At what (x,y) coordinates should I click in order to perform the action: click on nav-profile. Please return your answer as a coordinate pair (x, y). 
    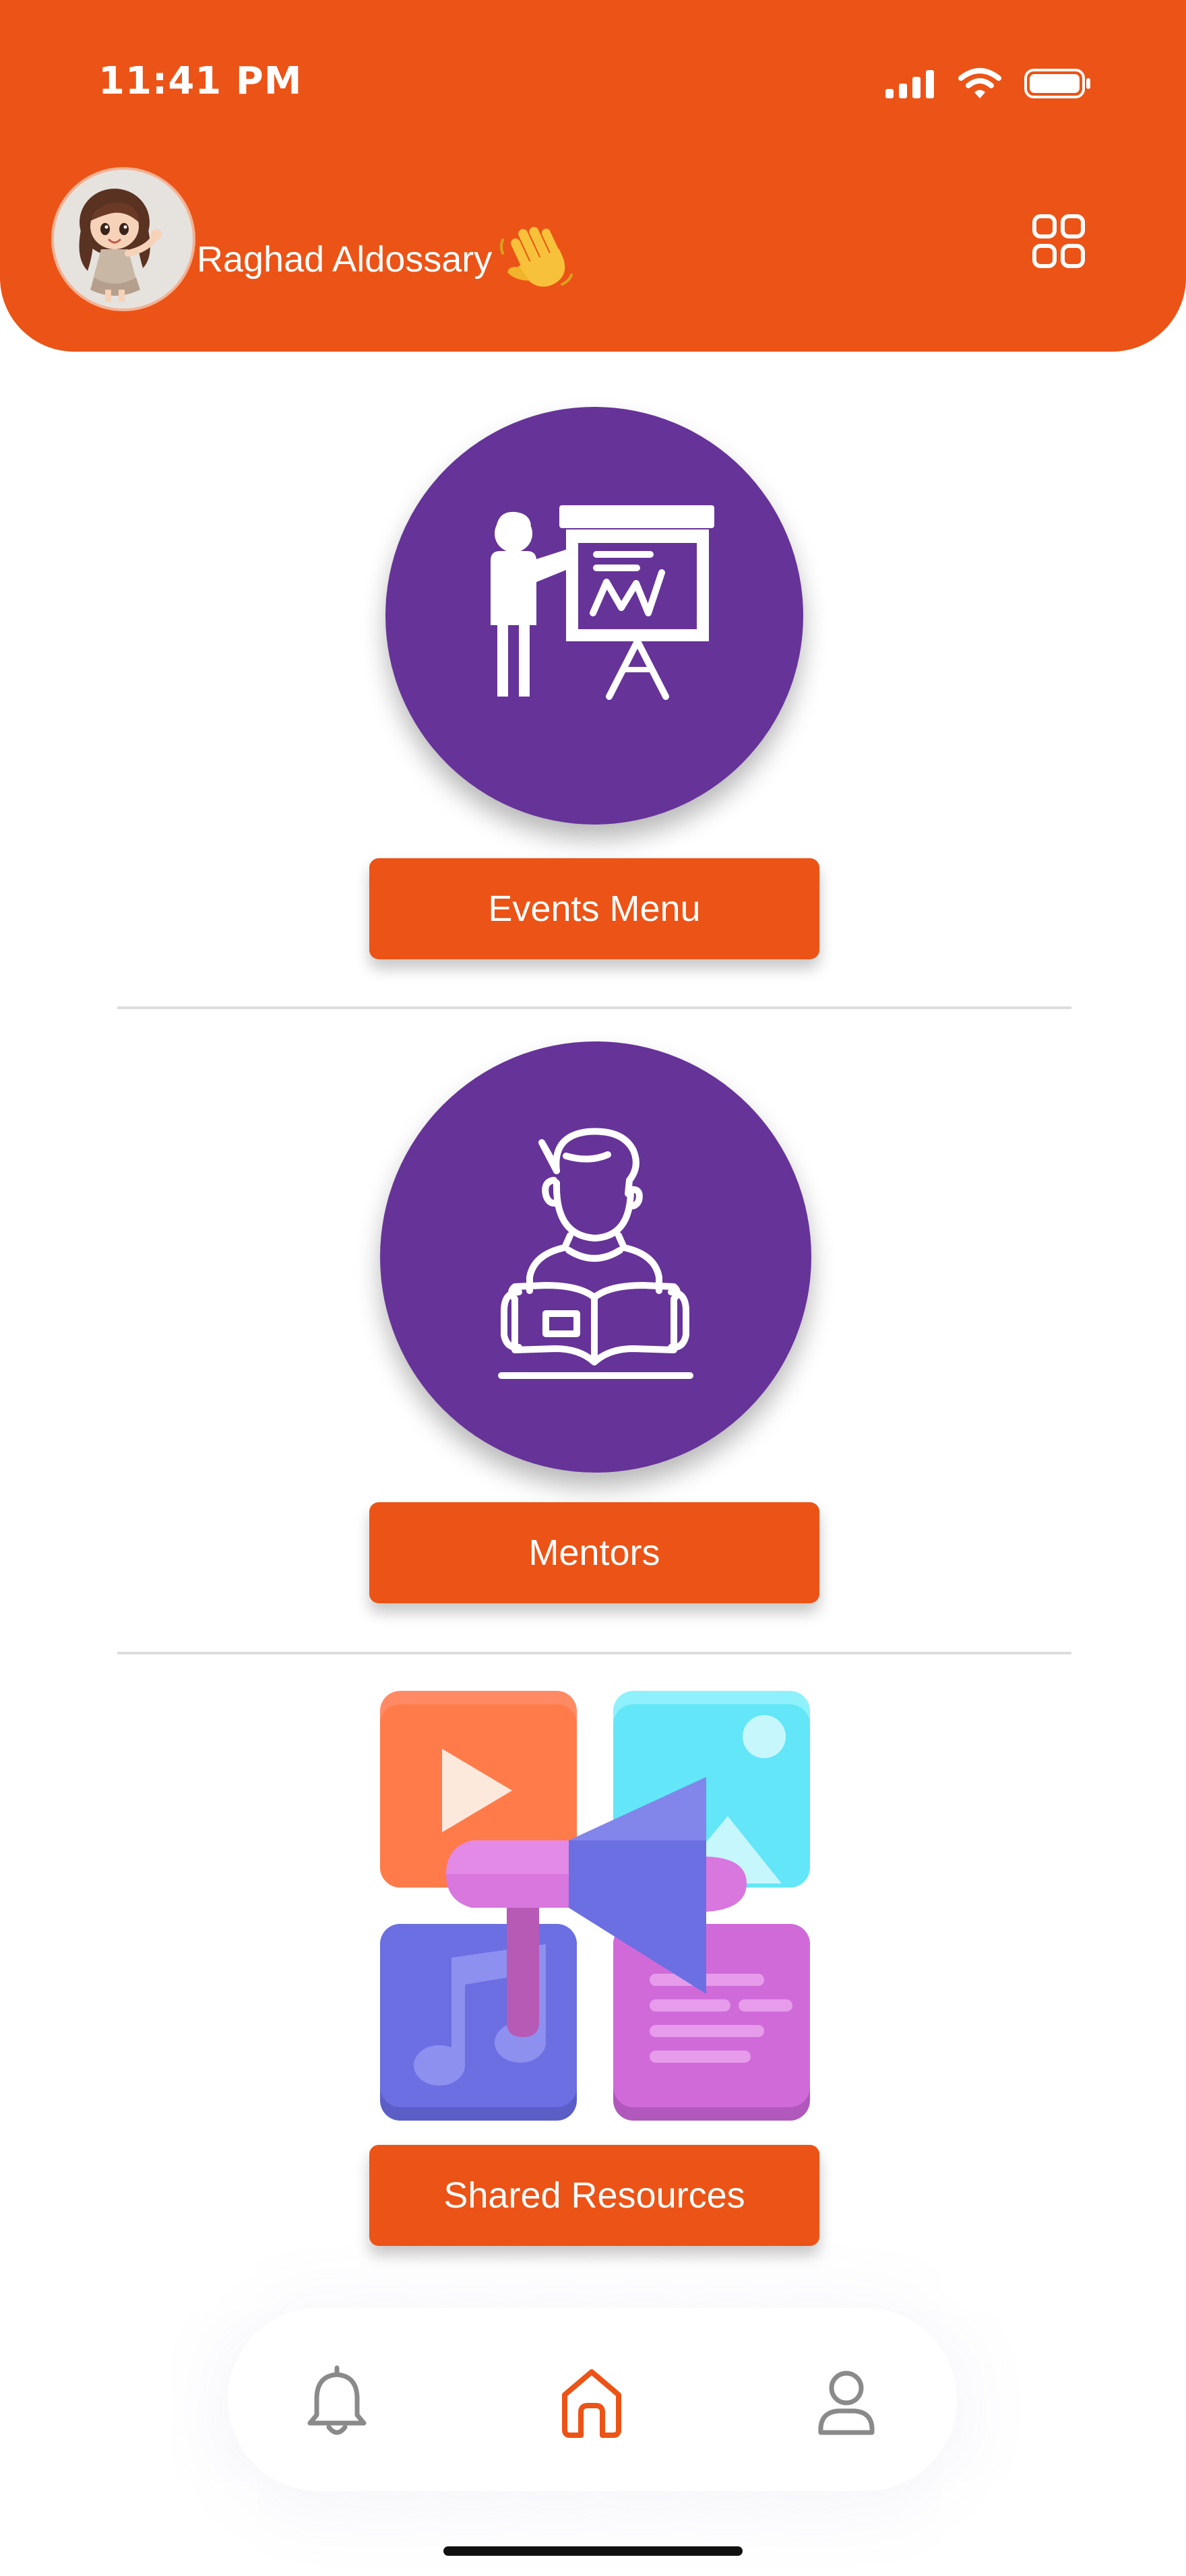
    Looking at the image, I should click on (846, 2402).